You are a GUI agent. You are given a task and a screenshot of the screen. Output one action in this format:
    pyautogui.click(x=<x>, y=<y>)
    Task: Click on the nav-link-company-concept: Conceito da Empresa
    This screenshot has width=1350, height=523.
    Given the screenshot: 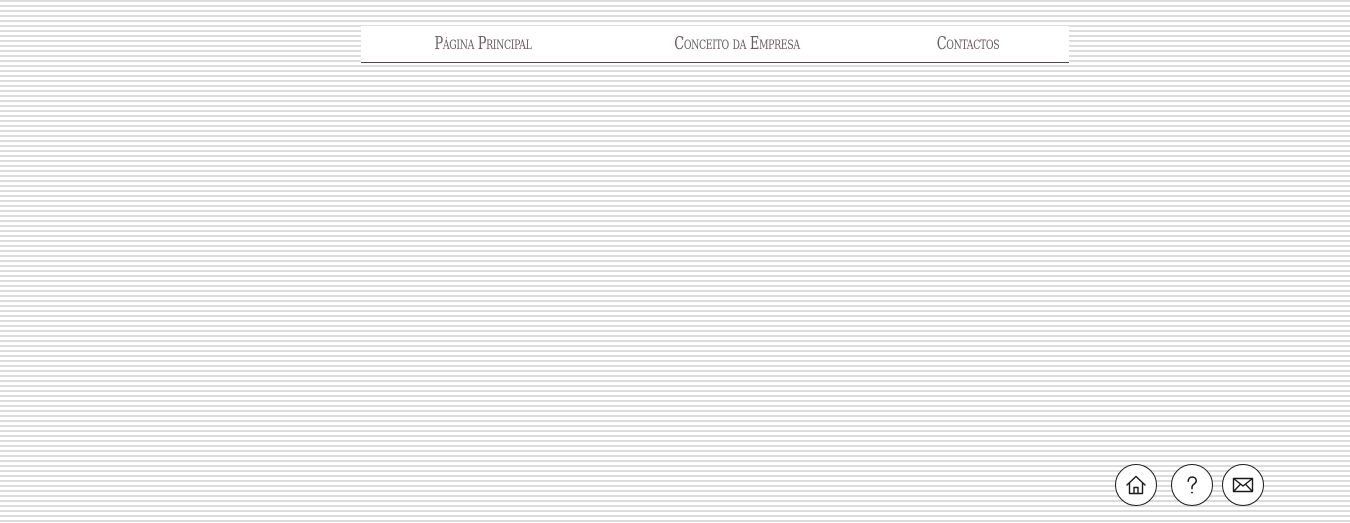 What is the action you would take?
    pyautogui.click(x=737, y=44)
    